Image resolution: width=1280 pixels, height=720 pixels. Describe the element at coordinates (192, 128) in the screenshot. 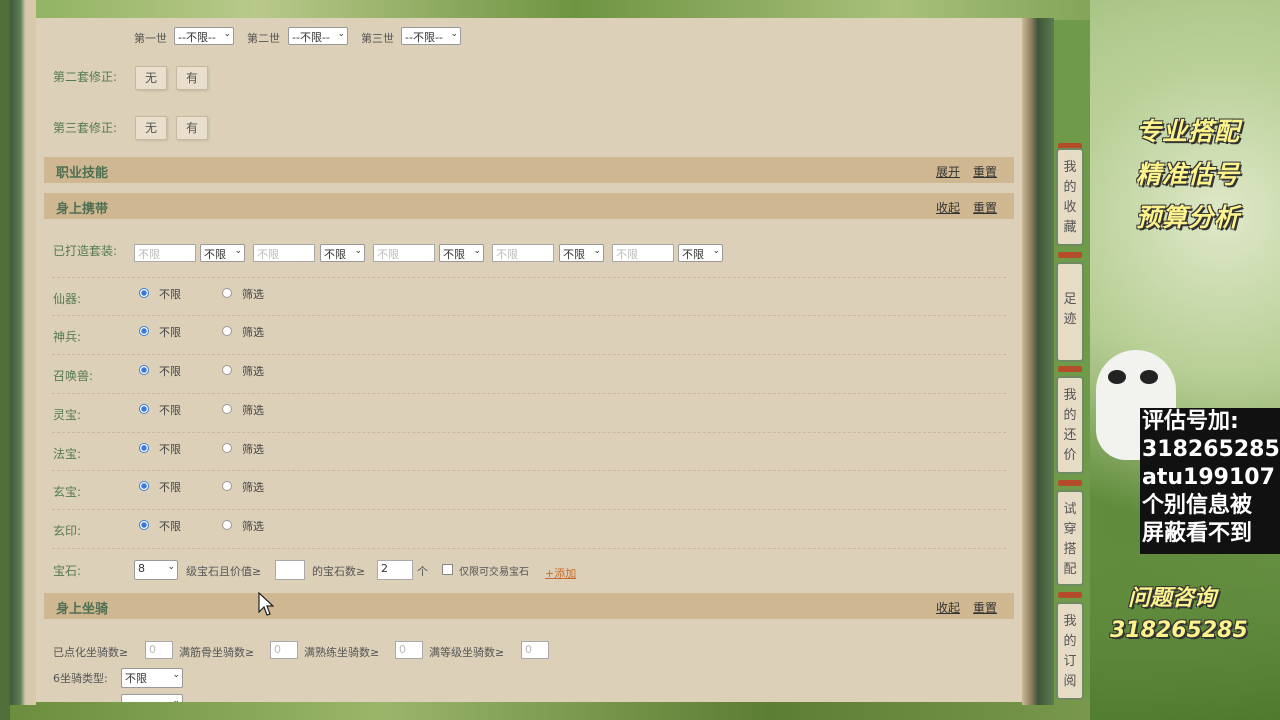

I see `fix3-yes-button: 有` at that location.